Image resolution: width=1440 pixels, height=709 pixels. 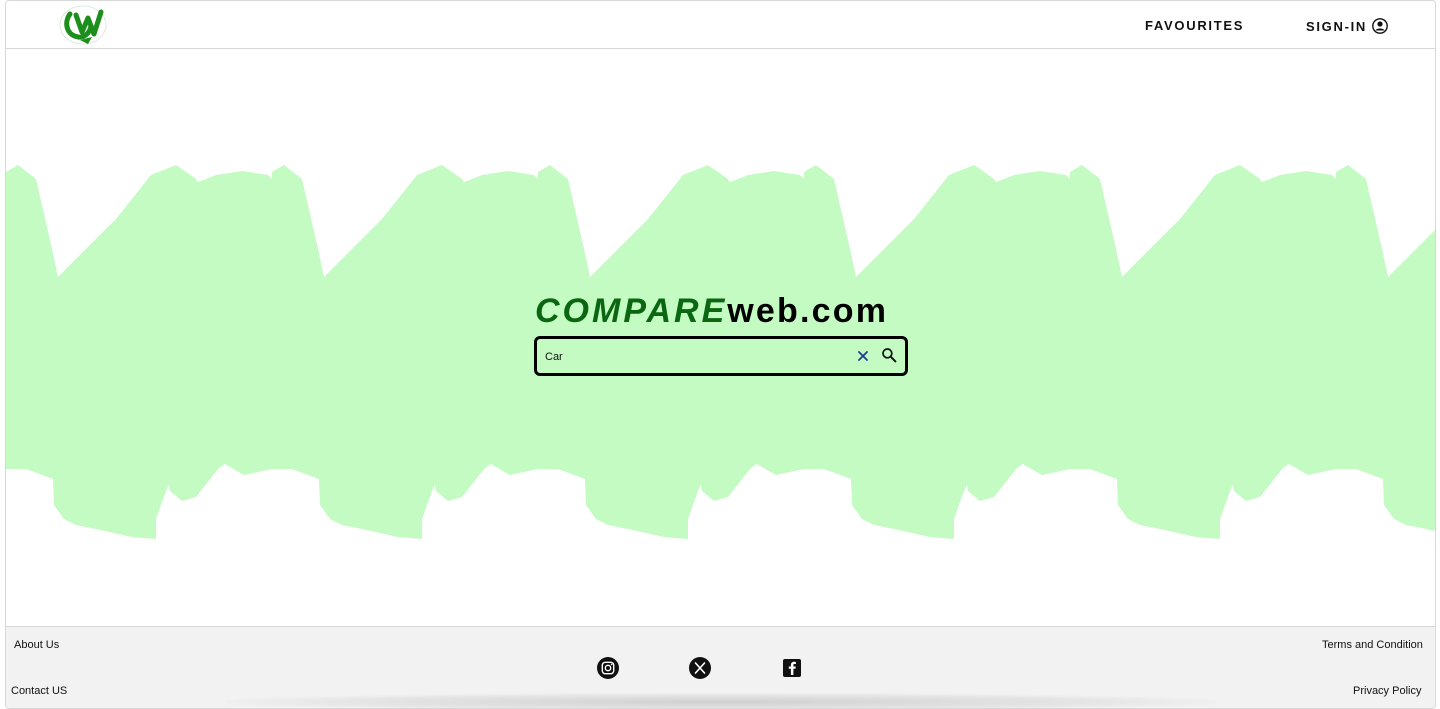 I want to click on instagram-icon, so click(x=608, y=668).